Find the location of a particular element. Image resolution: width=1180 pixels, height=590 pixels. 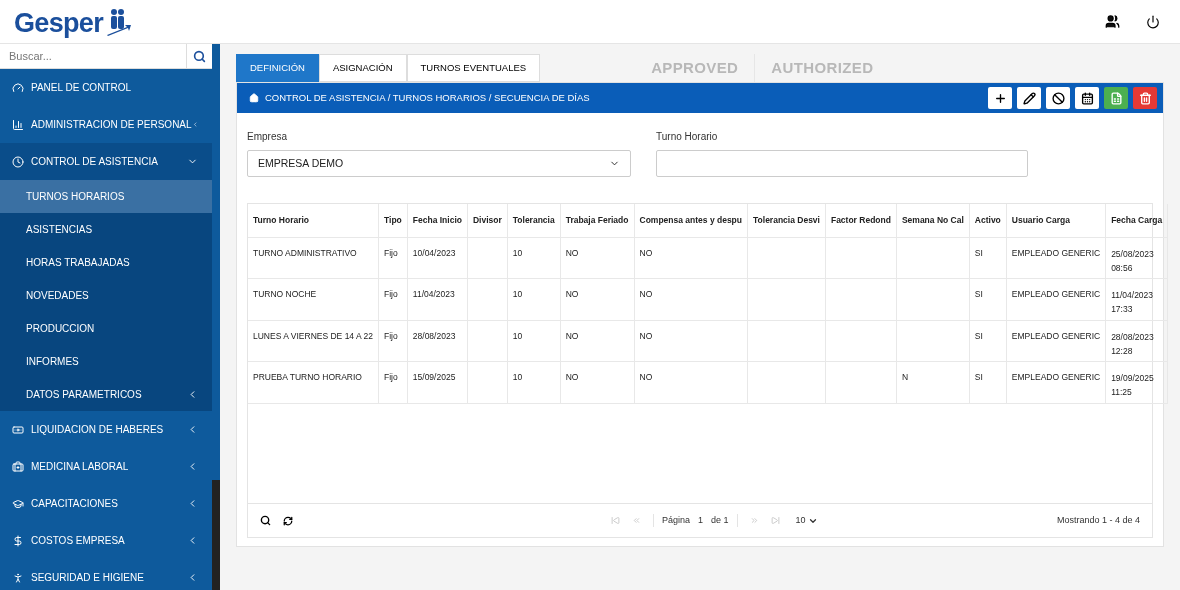

plus-icon is located at coordinates (1000, 98).